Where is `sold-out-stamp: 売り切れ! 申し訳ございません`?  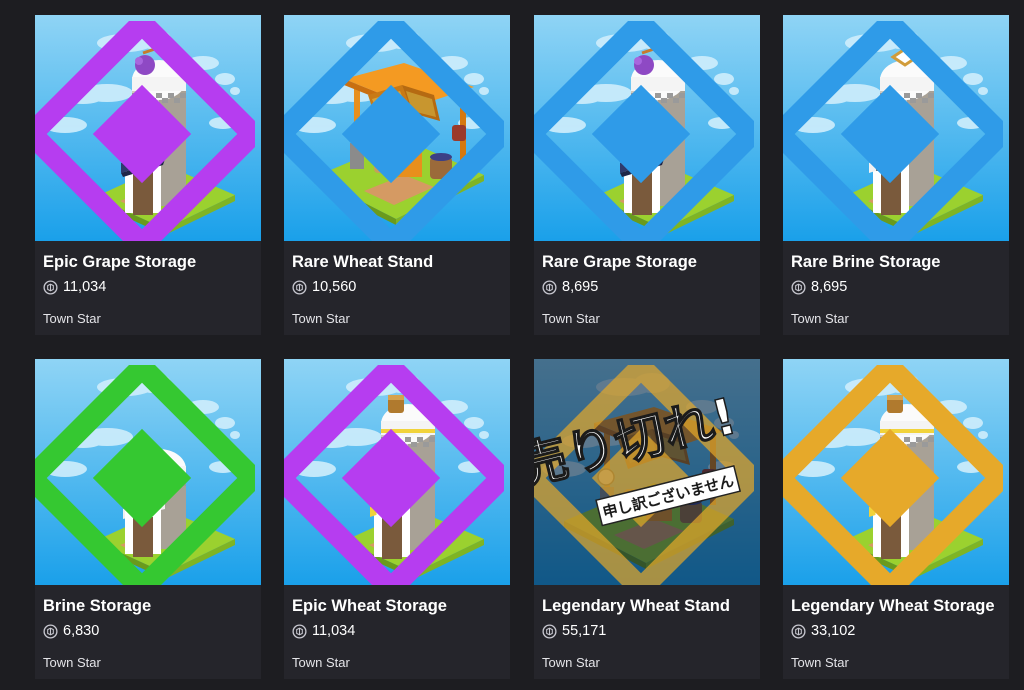 sold-out-stamp: 売り切れ! 申し訳ございません is located at coordinates (638, 456).